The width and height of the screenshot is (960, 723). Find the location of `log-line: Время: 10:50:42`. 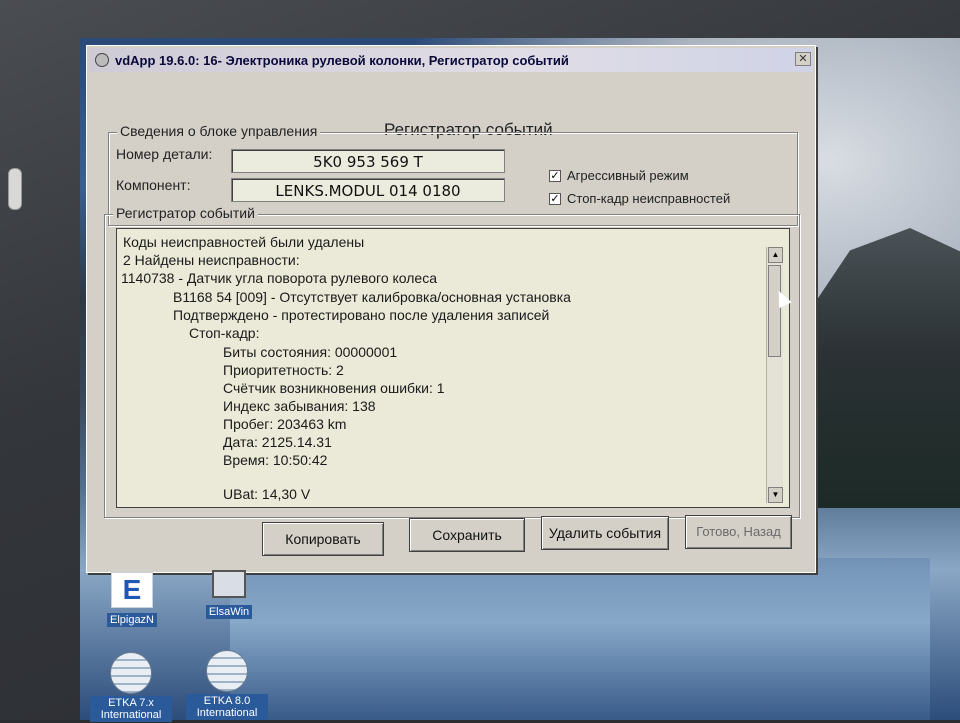

log-line: Время: 10:50:42 is located at coordinates (275, 460).